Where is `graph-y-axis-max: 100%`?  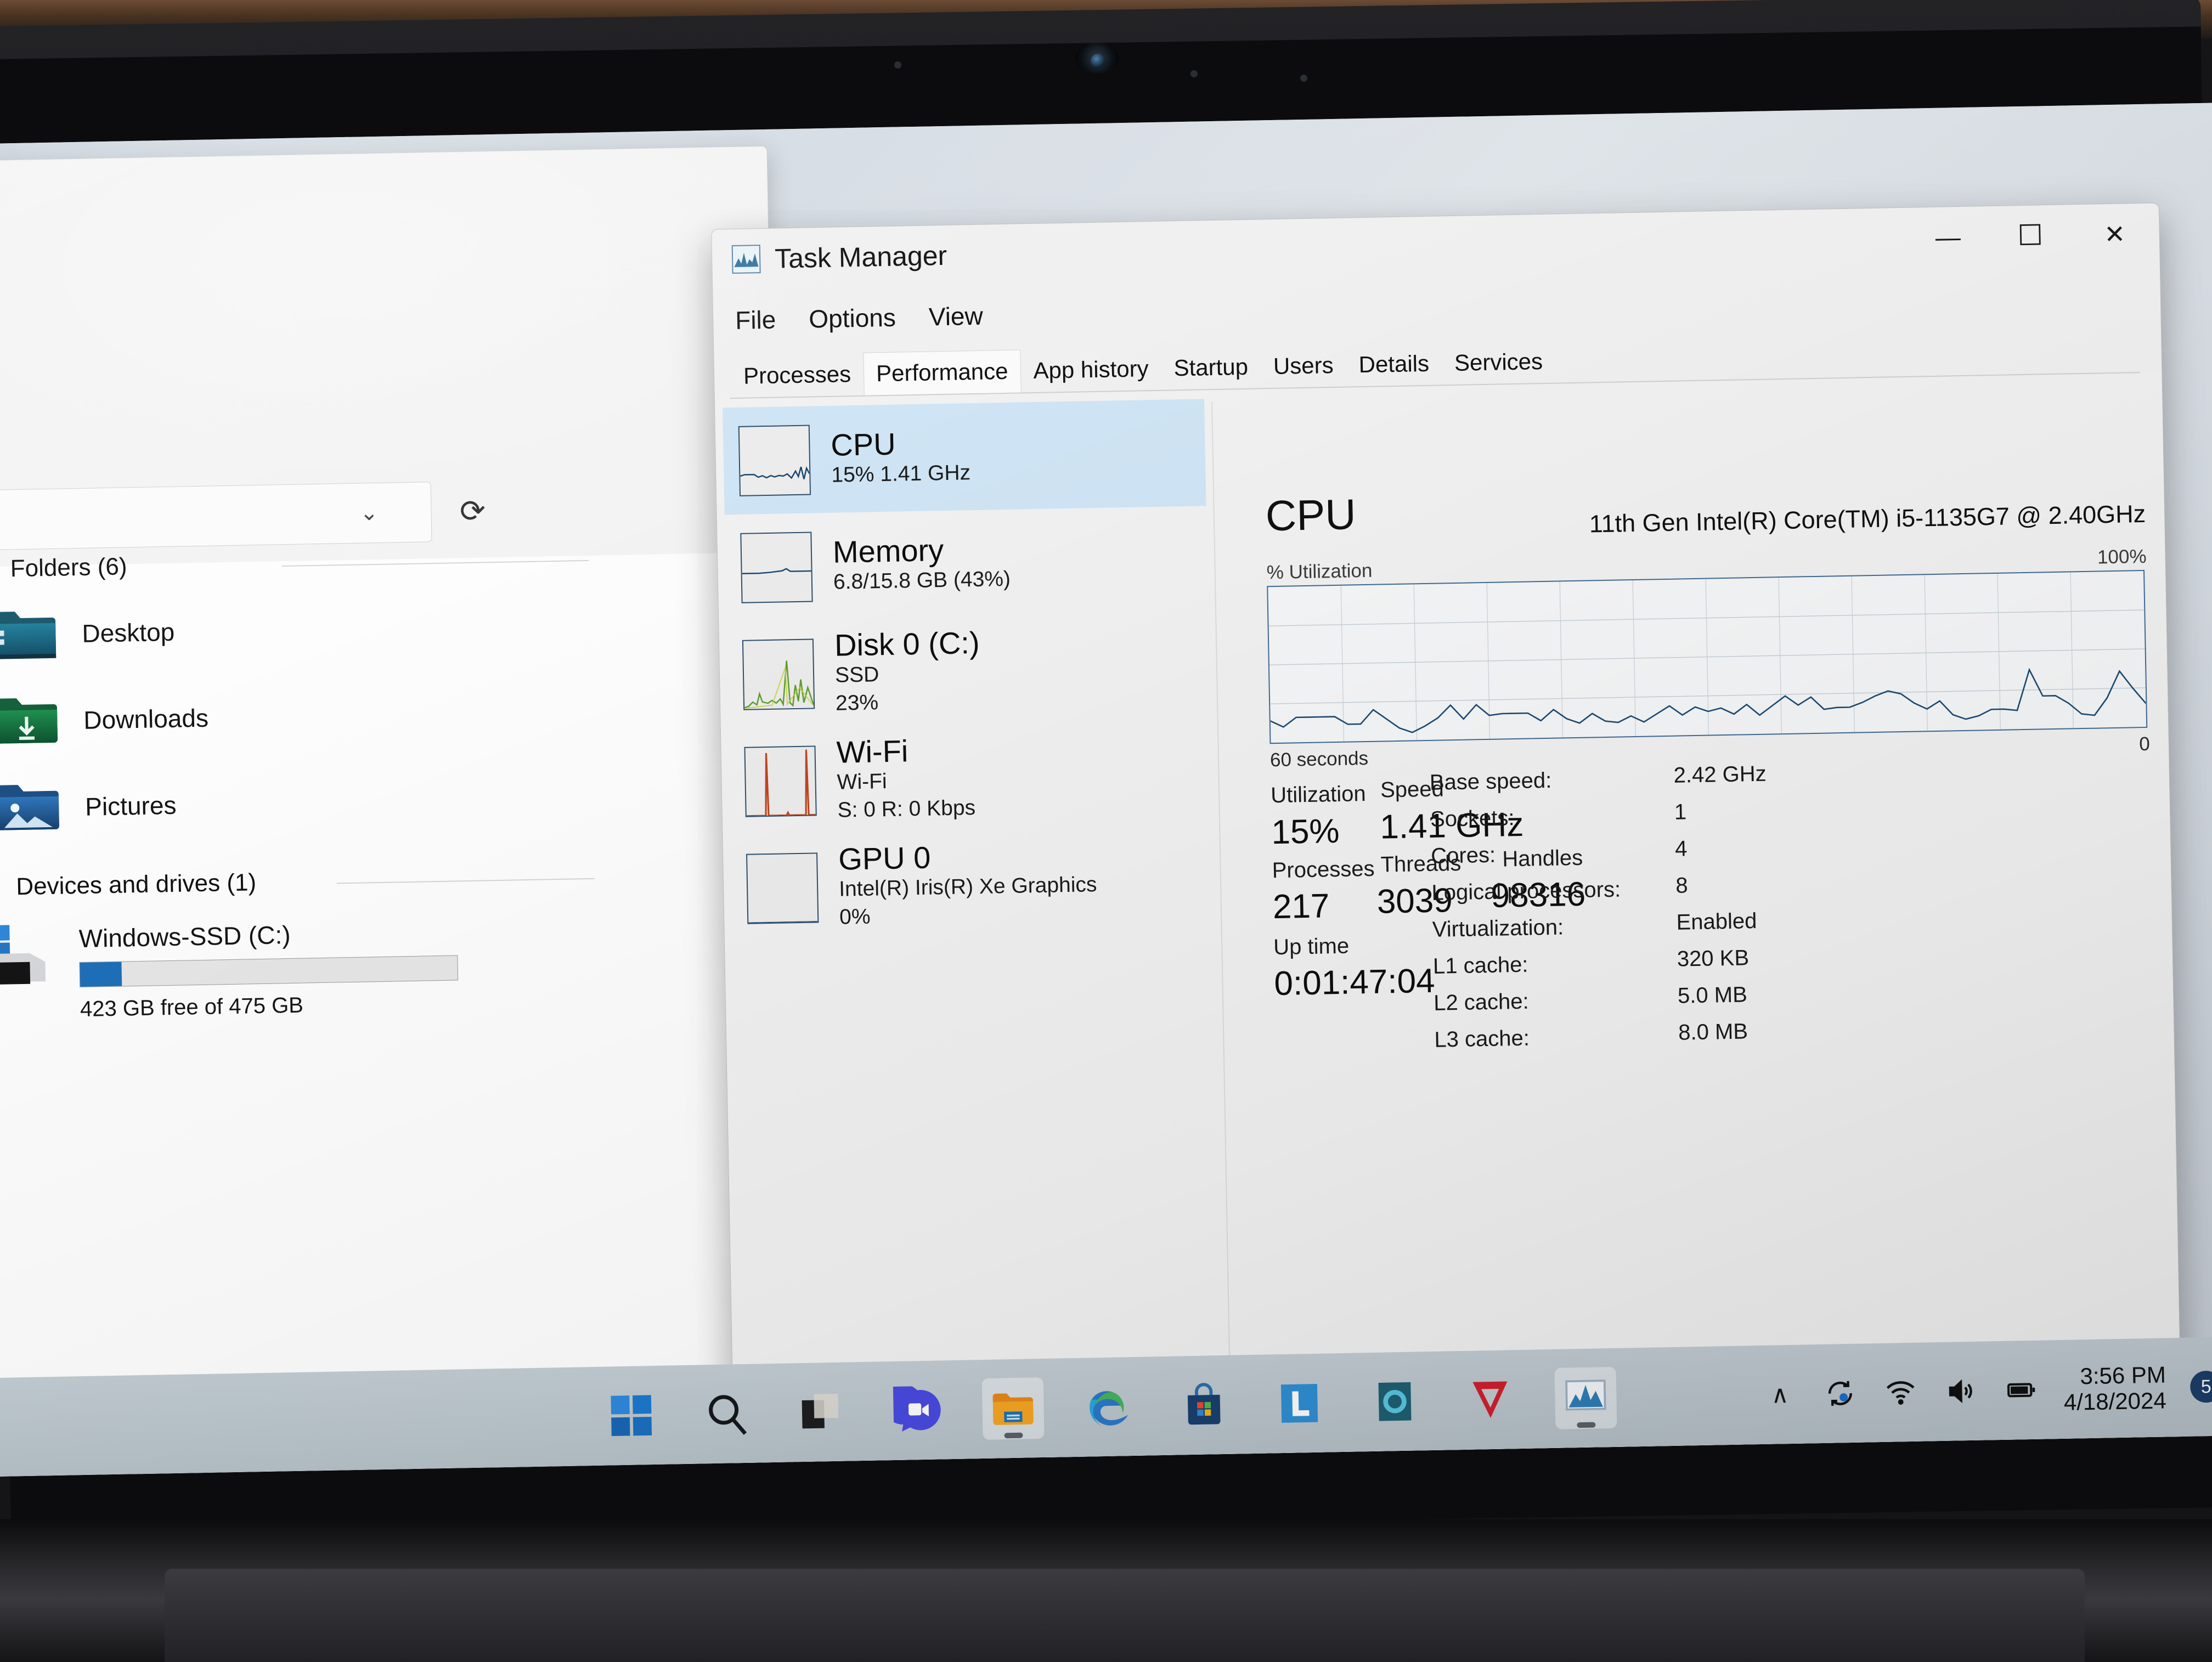
graph-y-axis-max: 100% is located at coordinates (2122, 557).